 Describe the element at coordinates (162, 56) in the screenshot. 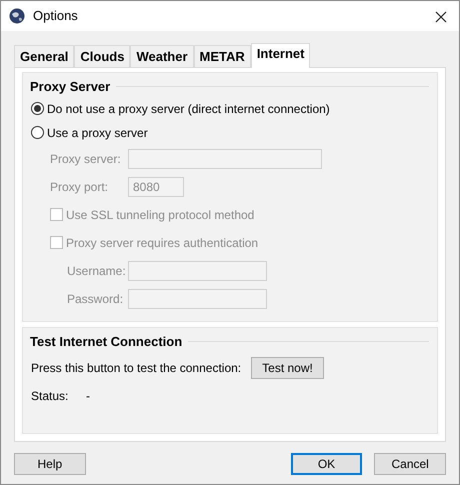

I see `tab: Weather` at that location.